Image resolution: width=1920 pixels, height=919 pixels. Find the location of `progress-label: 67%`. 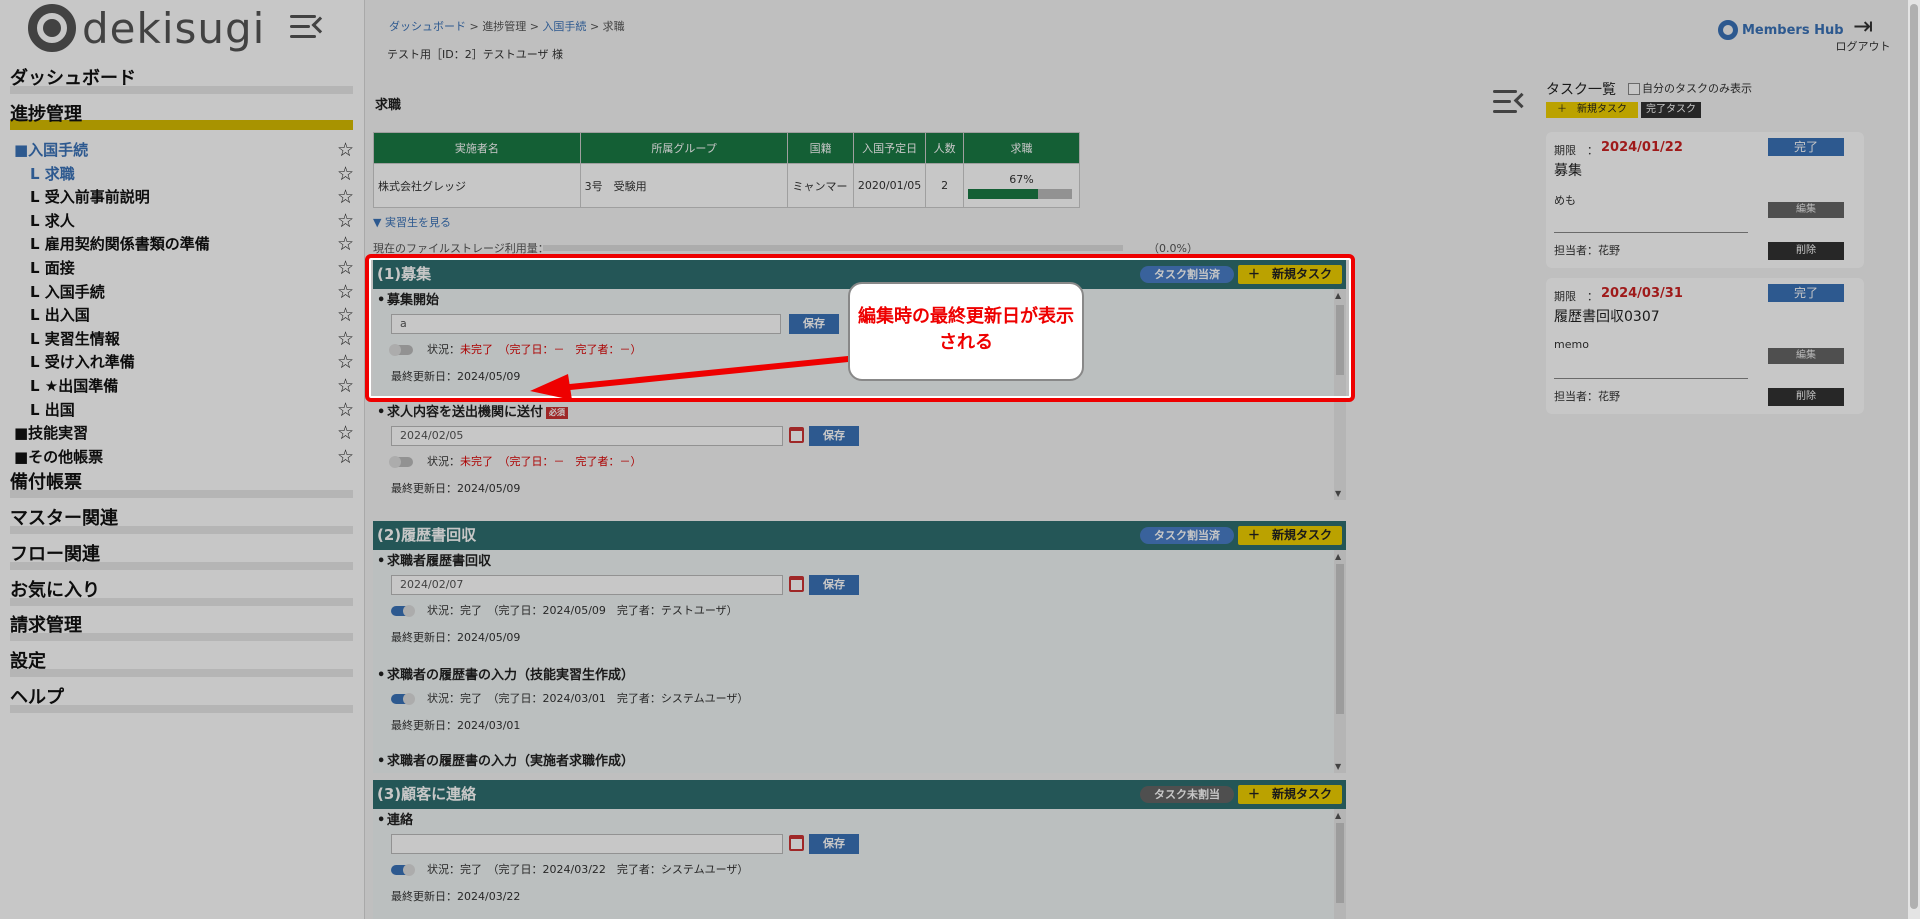

progress-label: 67% is located at coordinates (1021, 179).